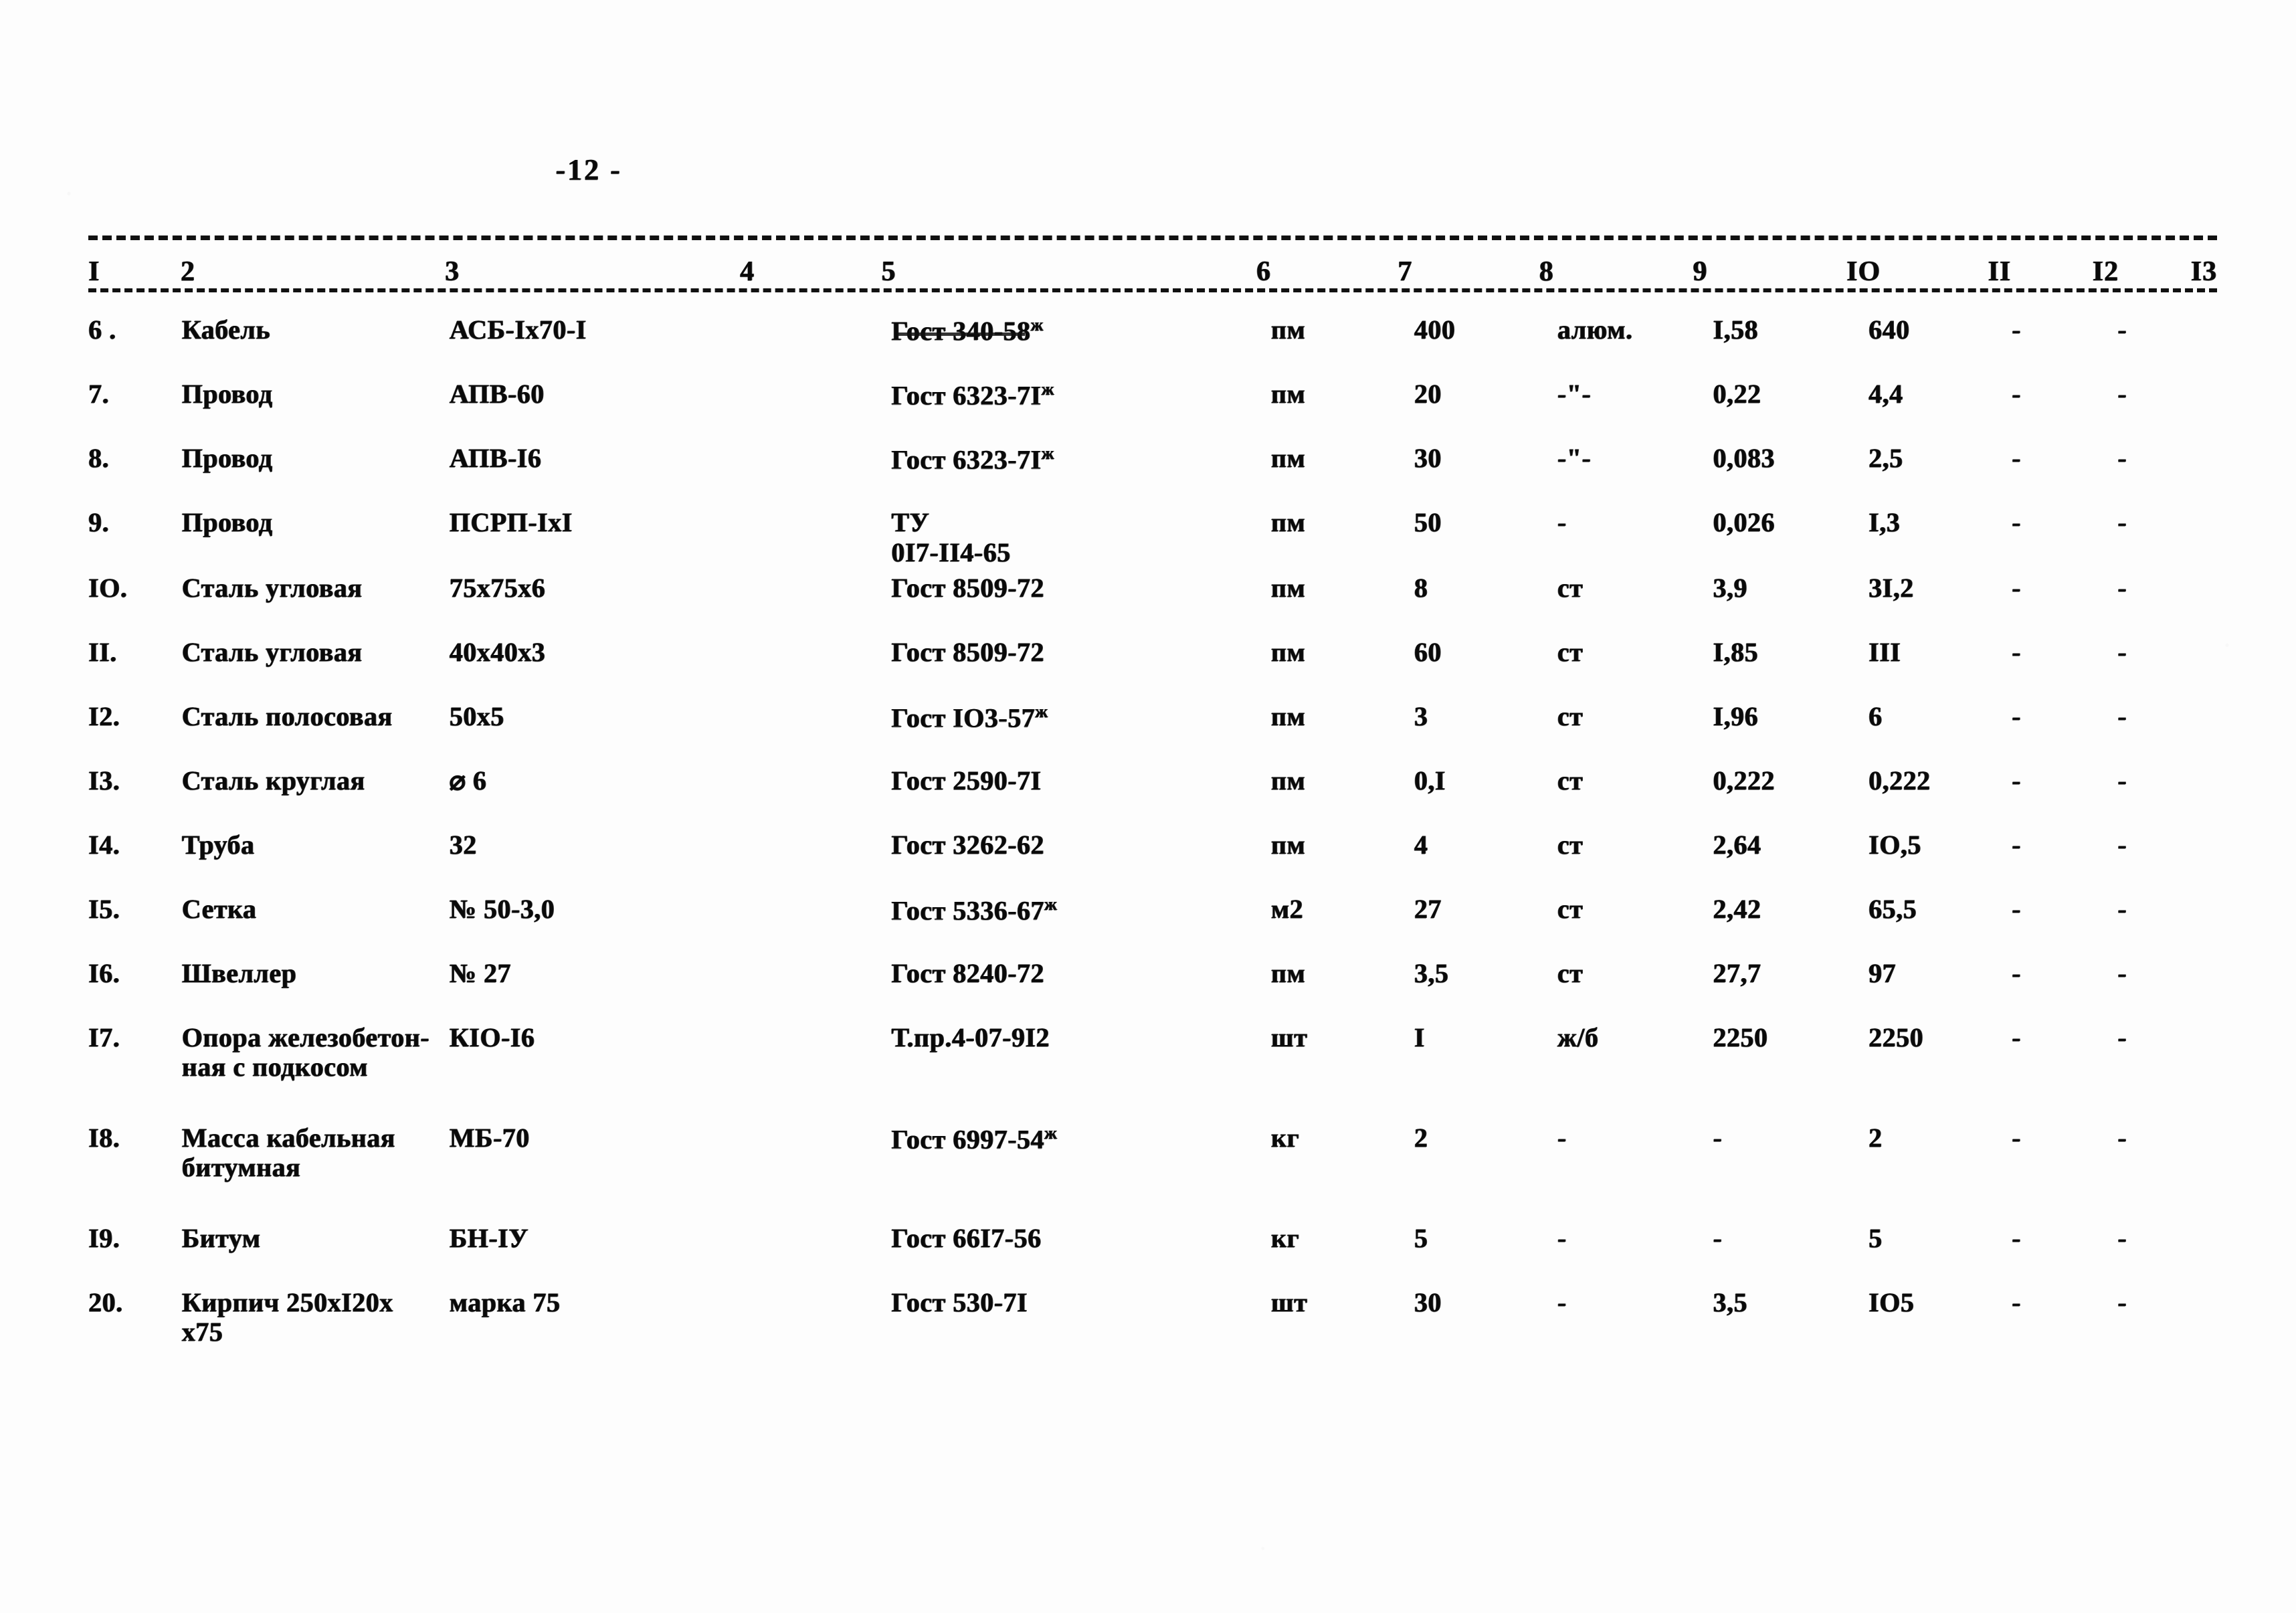 The height and width of the screenshot is (1613, 2296). What do you see at coordinates (1421, 587) in the screenshot?
I see `row-quantity: 8` at bounding box center [1421, 587].